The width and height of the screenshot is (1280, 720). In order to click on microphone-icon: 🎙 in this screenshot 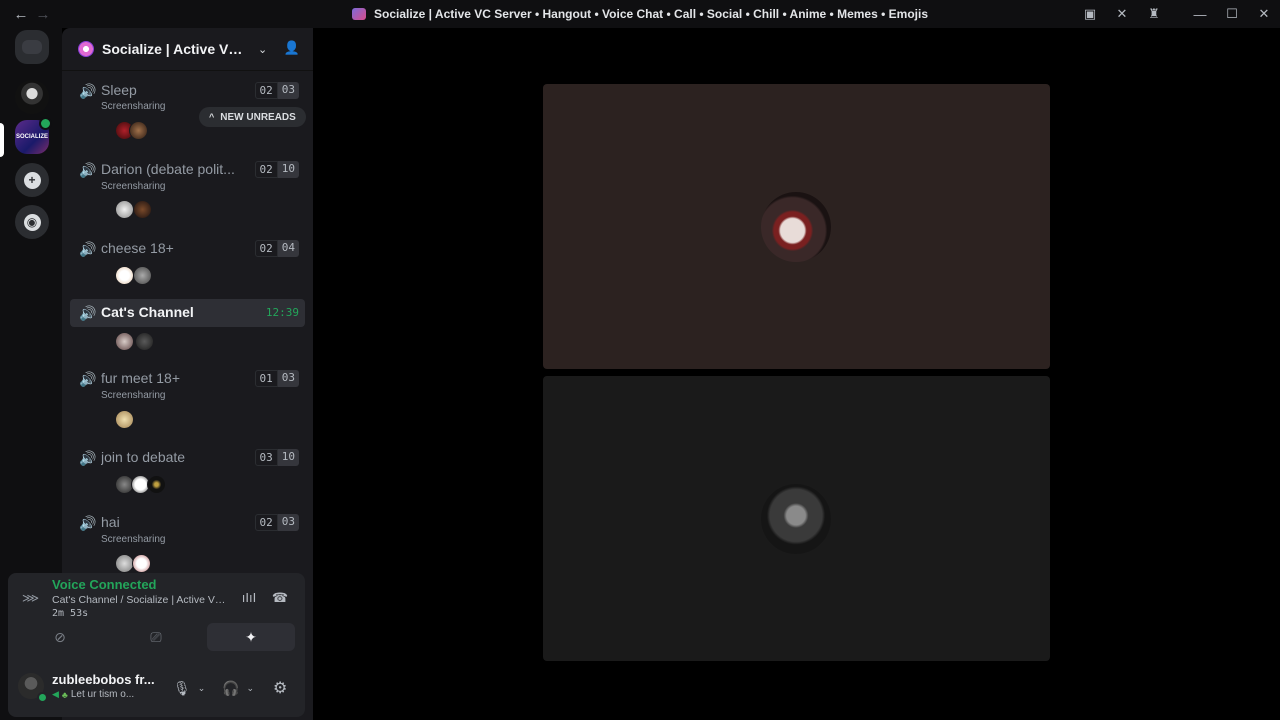, I will do `click(182, 687)`.